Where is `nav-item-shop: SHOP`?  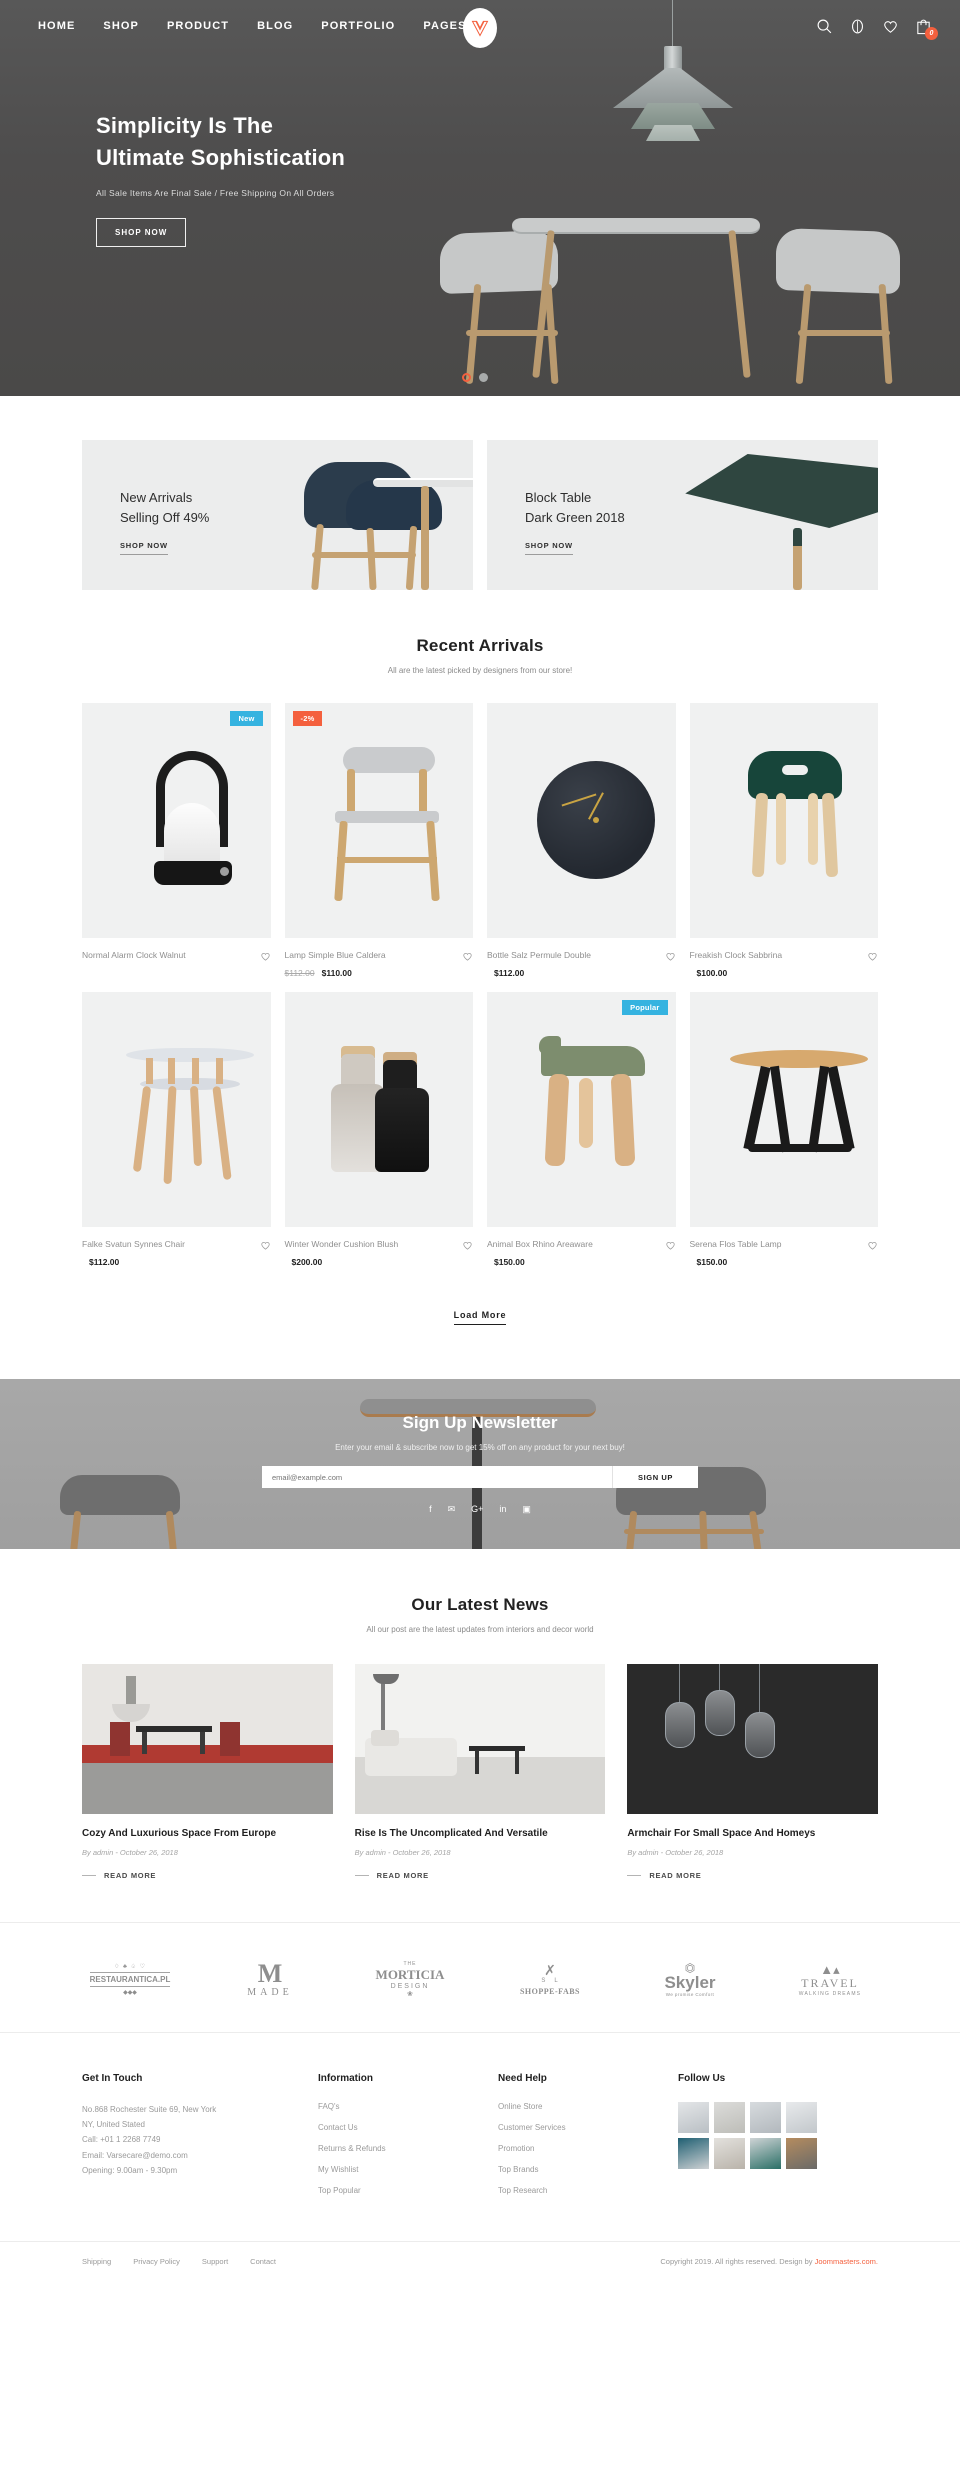
nav-item-shop: SHOP is located at coordinates (121, 26).